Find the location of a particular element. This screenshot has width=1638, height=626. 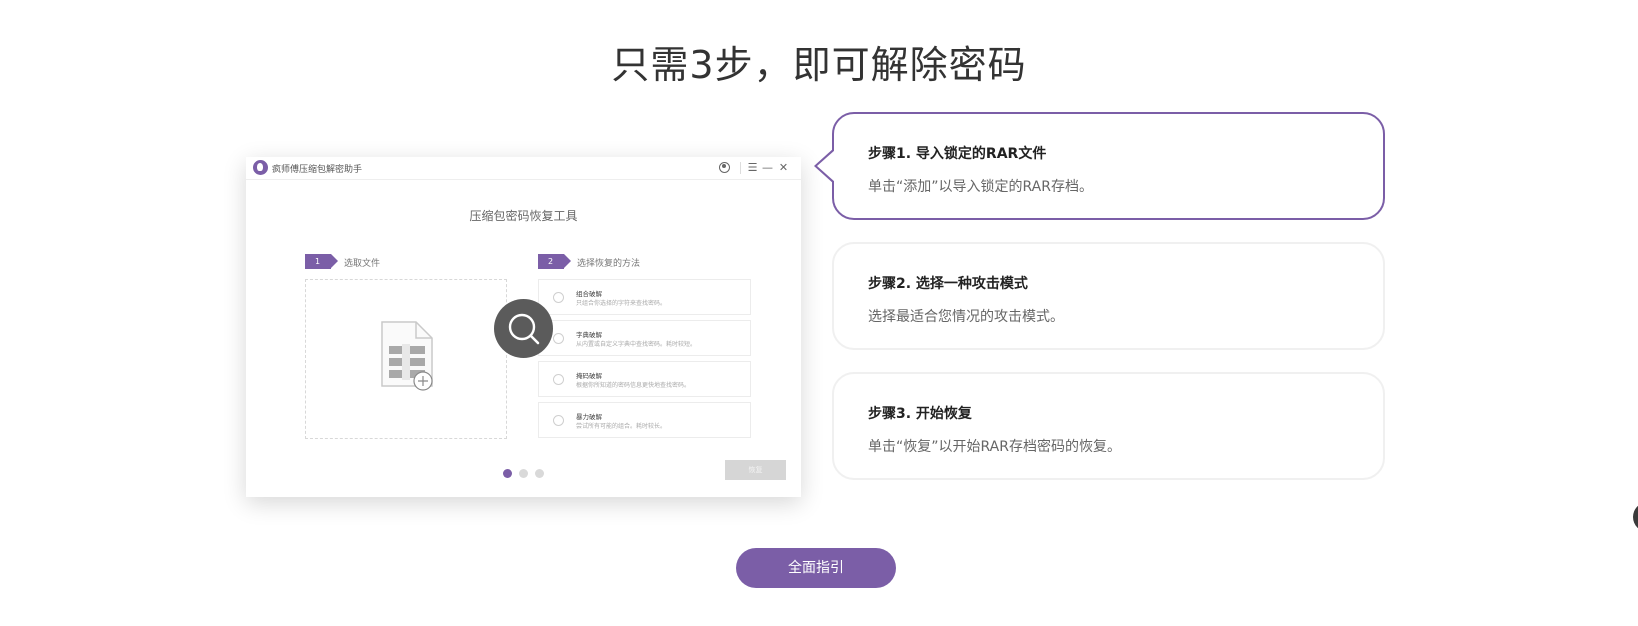

page-title: 只需3步，即可解除密码 is located at coordinates (819, 65).